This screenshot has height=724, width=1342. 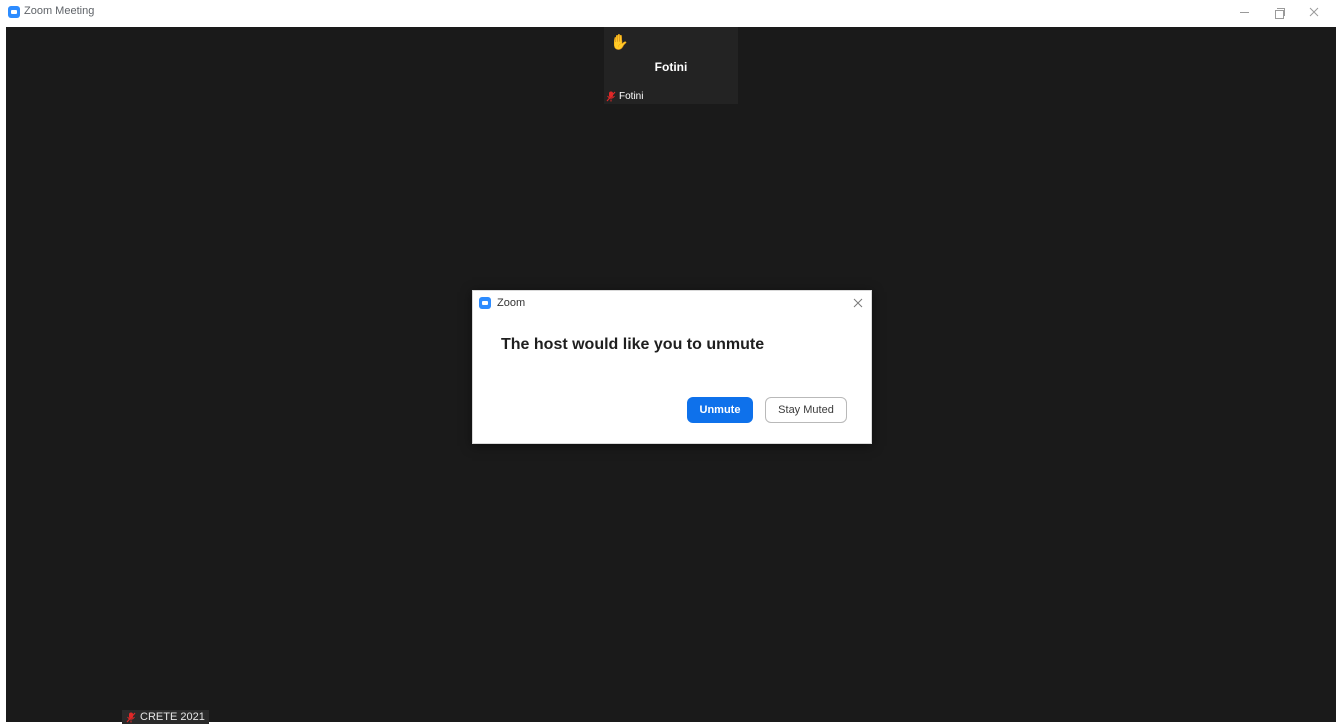 I want to click on stay-muted-button: Stay Muted, so click(x=806, y=410).